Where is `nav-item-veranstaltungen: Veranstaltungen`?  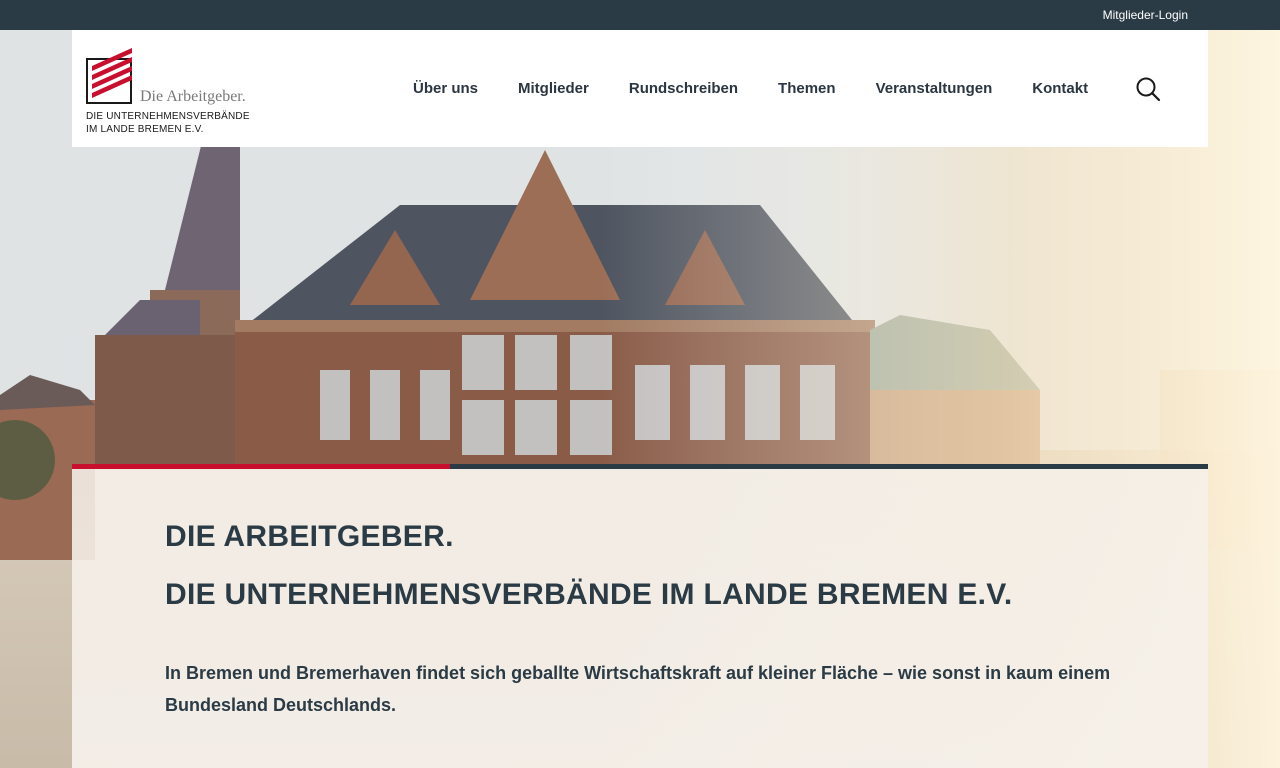 nav-item-veranstaltungen: Veranstaltungen is located at coordinates (934, 90).